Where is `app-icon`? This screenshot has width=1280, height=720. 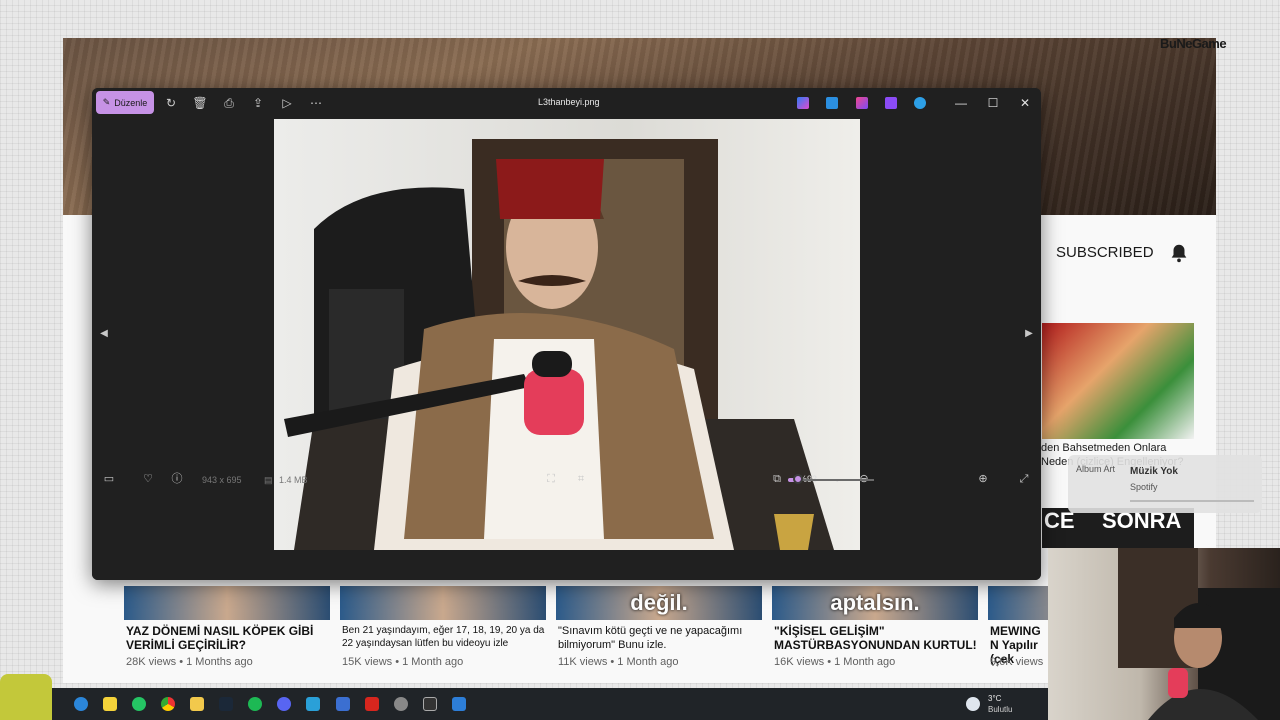 app-icon is located at coordinates (343, 704).